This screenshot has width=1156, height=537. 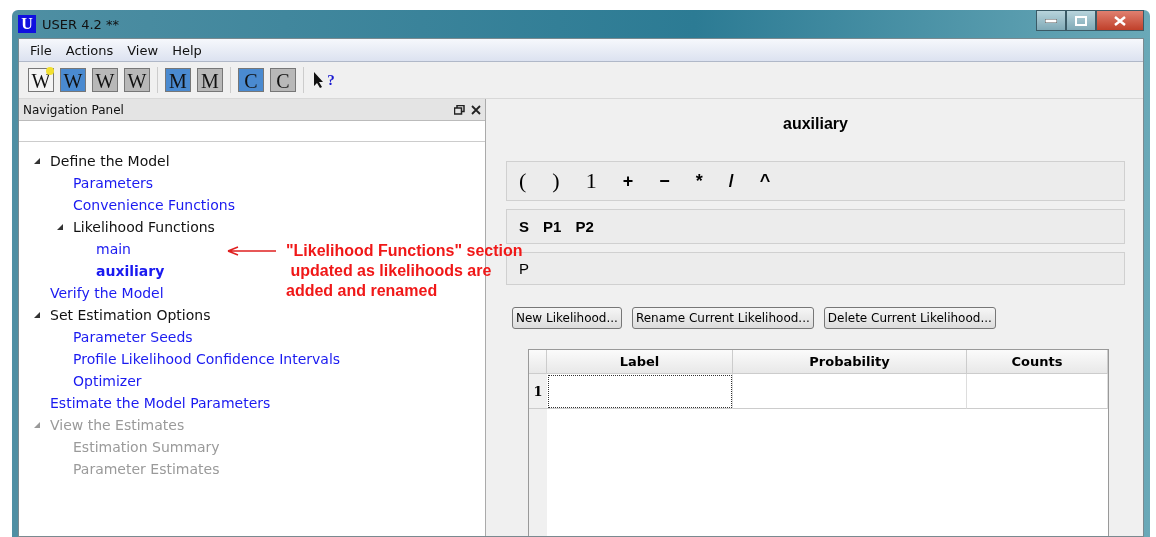 What do you see at coordinates (538, 362) in the screenshot?
I see `table-corner` at bounding box center [538, 362].